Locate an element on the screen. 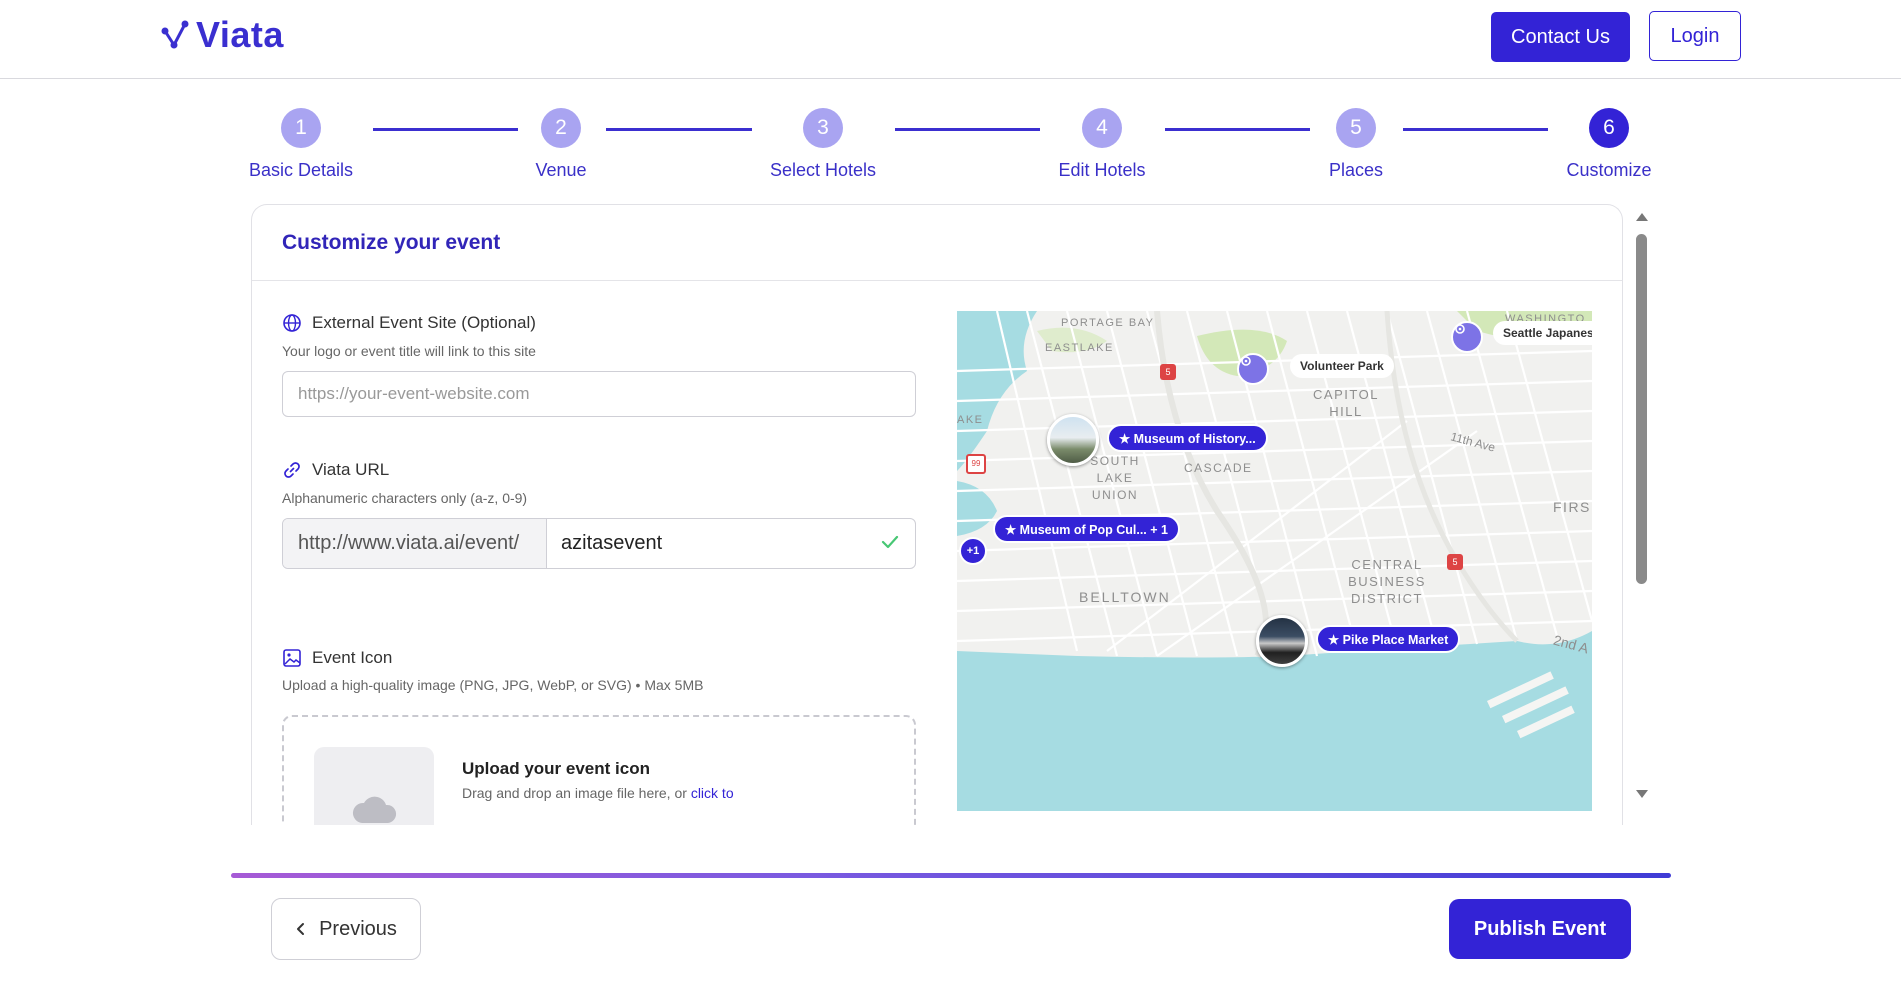 This screenshot has width=1901, height=993. highway-shield: 99 is located at coordinates (976, 464).